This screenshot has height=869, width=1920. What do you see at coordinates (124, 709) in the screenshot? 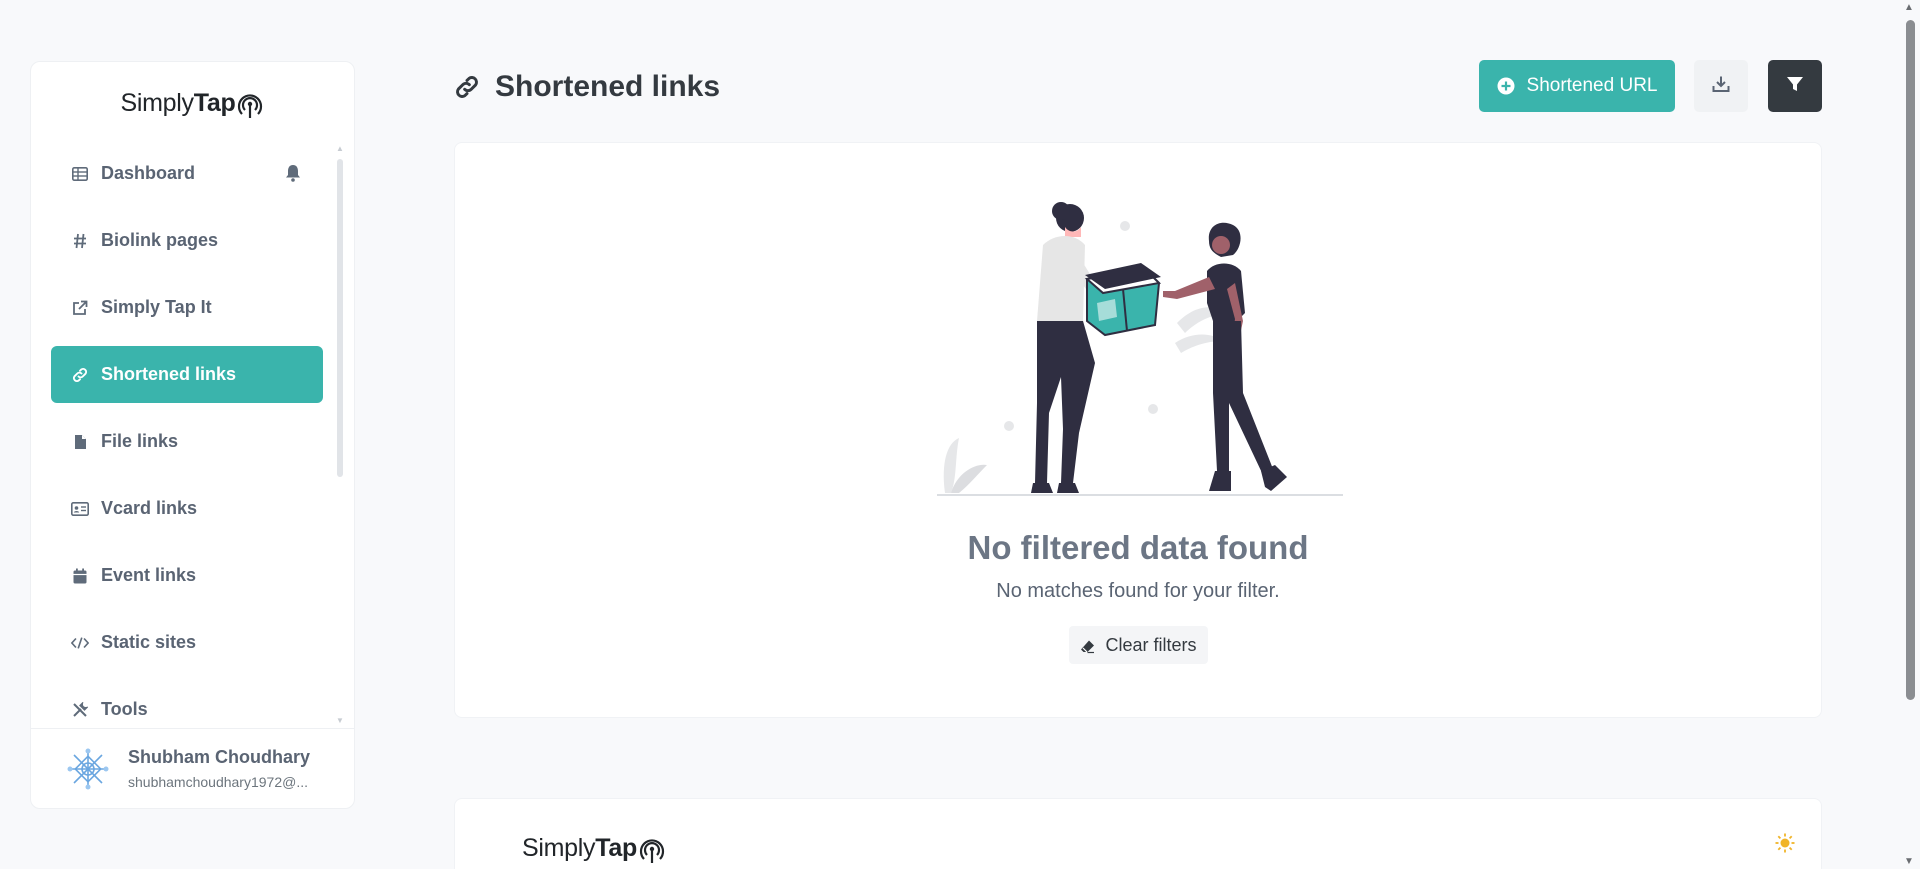
I see `sidebar-item-label: Tools` at bounding box center [124, 709].